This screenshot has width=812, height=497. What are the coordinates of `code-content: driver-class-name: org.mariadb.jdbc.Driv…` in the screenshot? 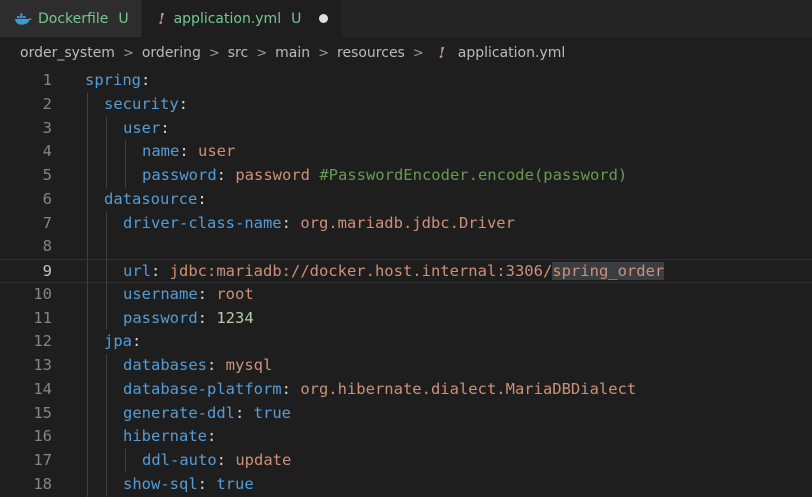 It's located at (300, 223).